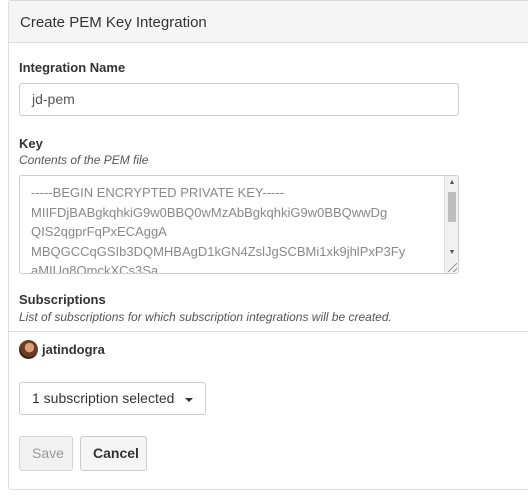 This screenshot has height=499, width=528. What do you see at coordinates (103, 398) in the screenshot?
I see `dropdown-label: 1 subscription selected` at bounding box center [103, 398].